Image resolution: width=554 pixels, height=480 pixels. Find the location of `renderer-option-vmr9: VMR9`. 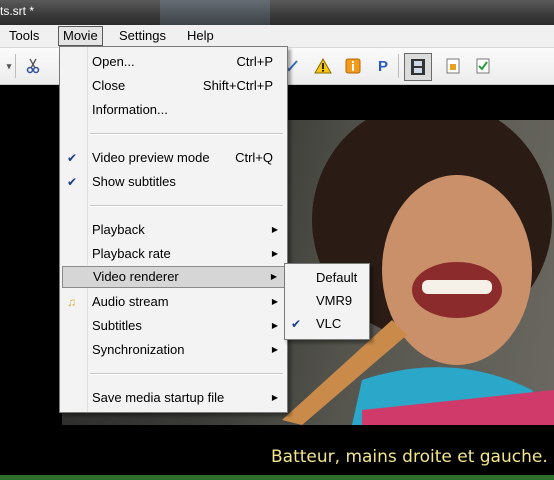

renderer-option-vmr9: VMR9 is located at coordinates (327, 301).